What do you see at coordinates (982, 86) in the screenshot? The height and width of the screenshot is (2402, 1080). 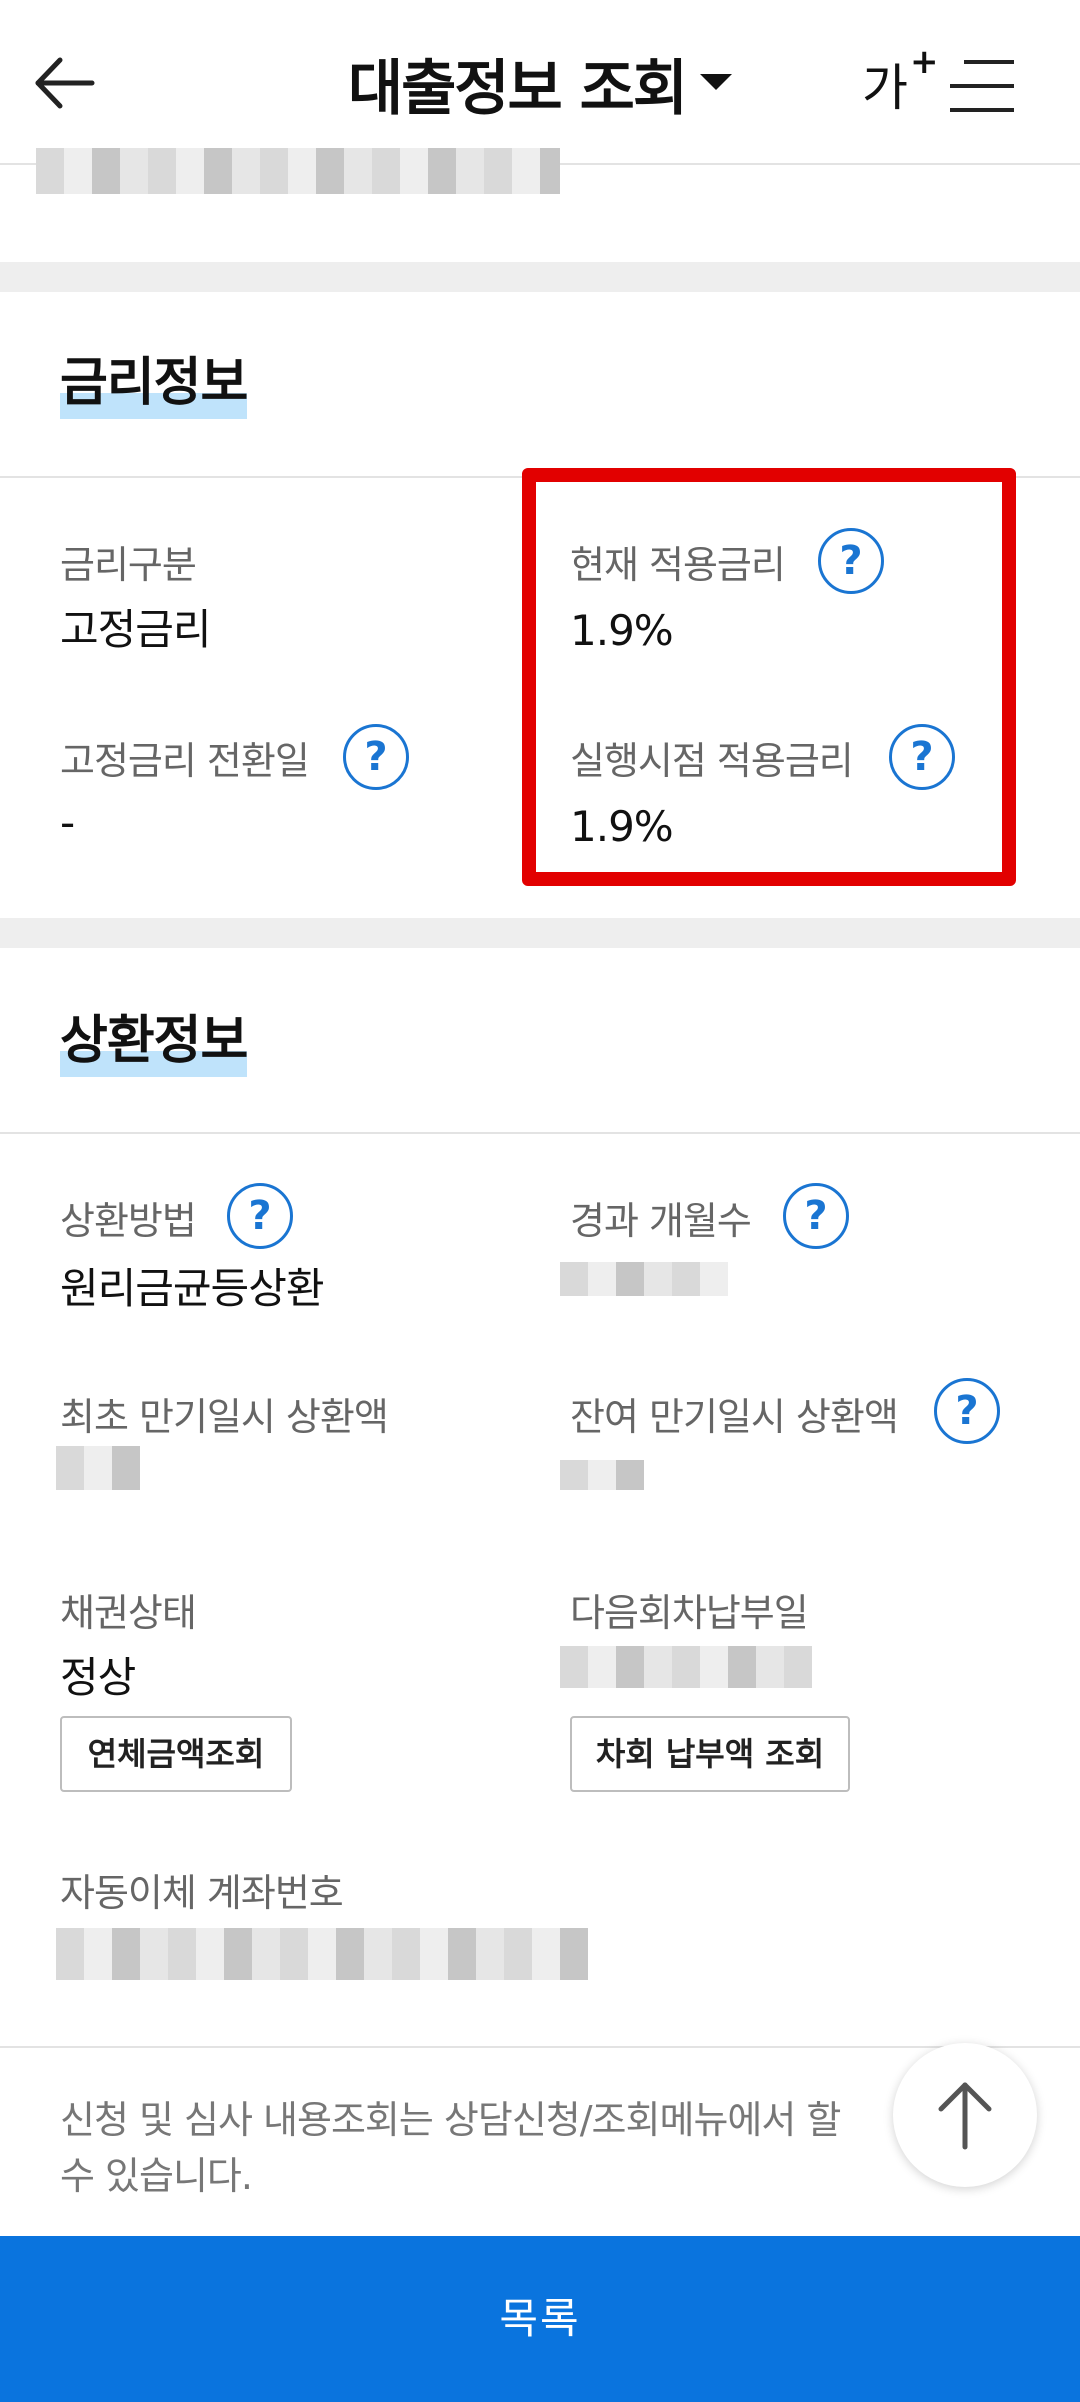 I see `hamburger-menu-icon` at bounding box center [982, 86].